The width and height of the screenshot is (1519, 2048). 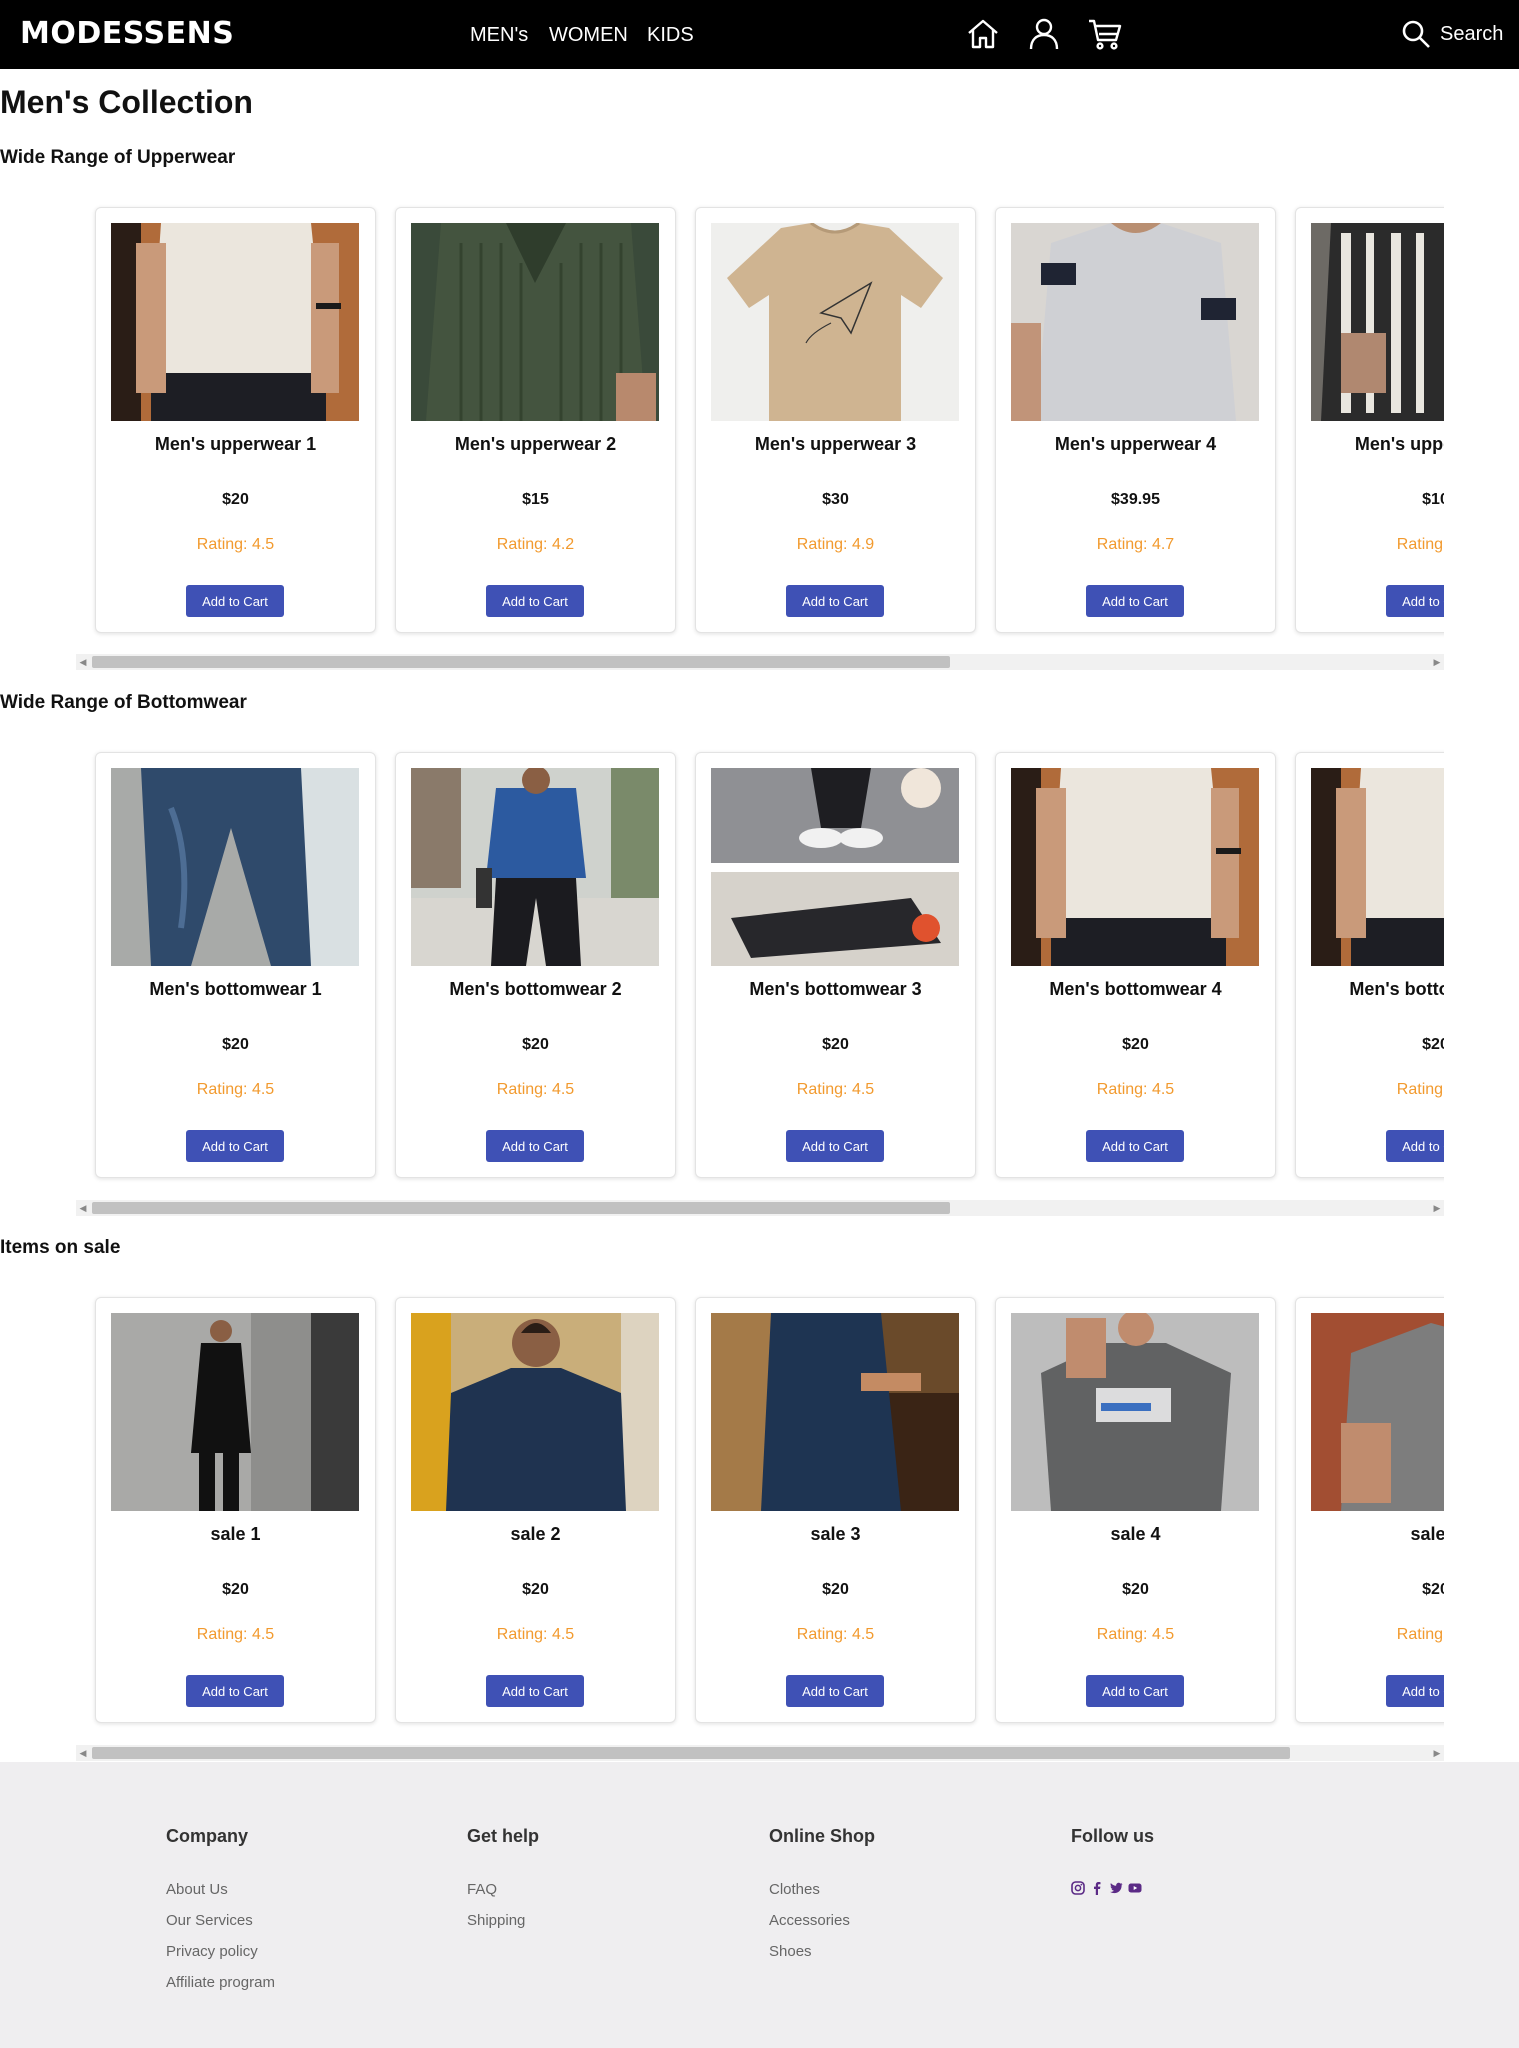 What do you see at coordinates (670, 35) in the screenshot?
I see `nav-kids: KIDS` at bounding box center [670, 35].